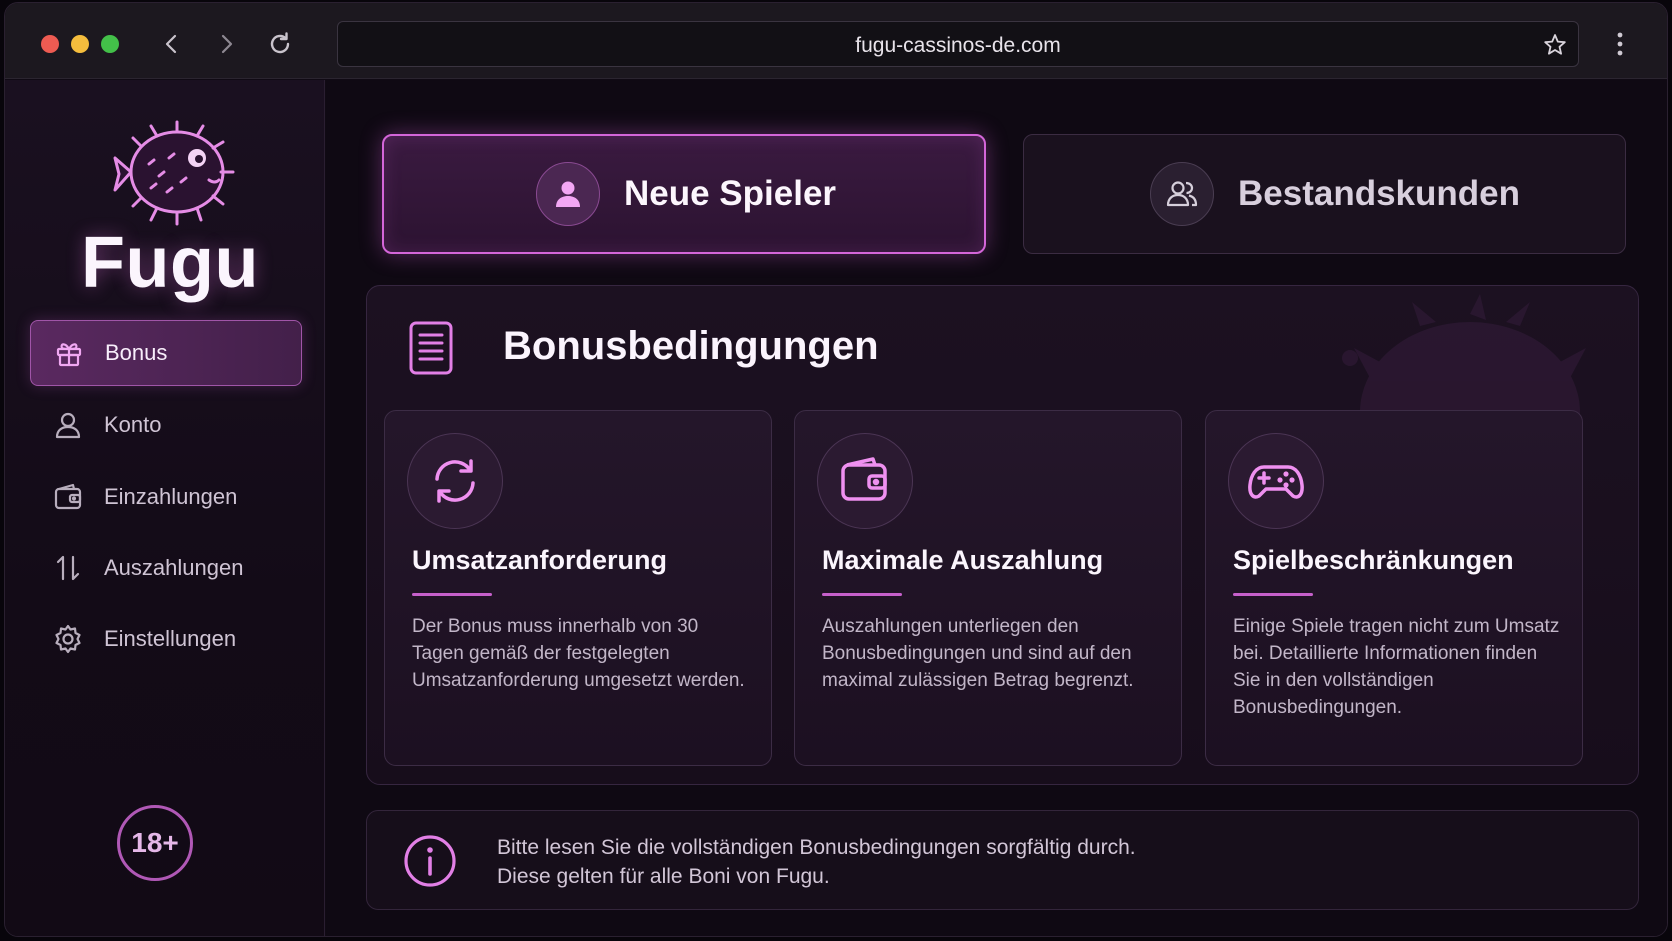 This screenshot has width=1672, height=941. What do you see at coordinates (730, 193) in the screenshot?
I see `tab-label: Neue Spieler` at bounding box center [730, 193].